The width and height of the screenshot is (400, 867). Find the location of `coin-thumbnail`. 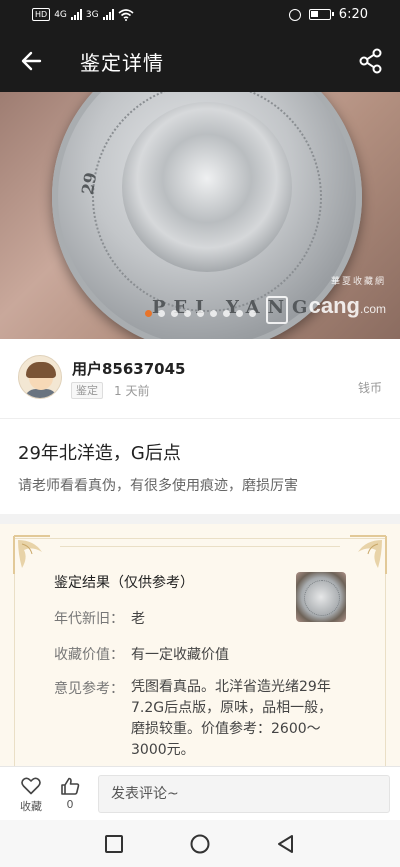

coin-thumbnail is located at coordinates (321, 597).